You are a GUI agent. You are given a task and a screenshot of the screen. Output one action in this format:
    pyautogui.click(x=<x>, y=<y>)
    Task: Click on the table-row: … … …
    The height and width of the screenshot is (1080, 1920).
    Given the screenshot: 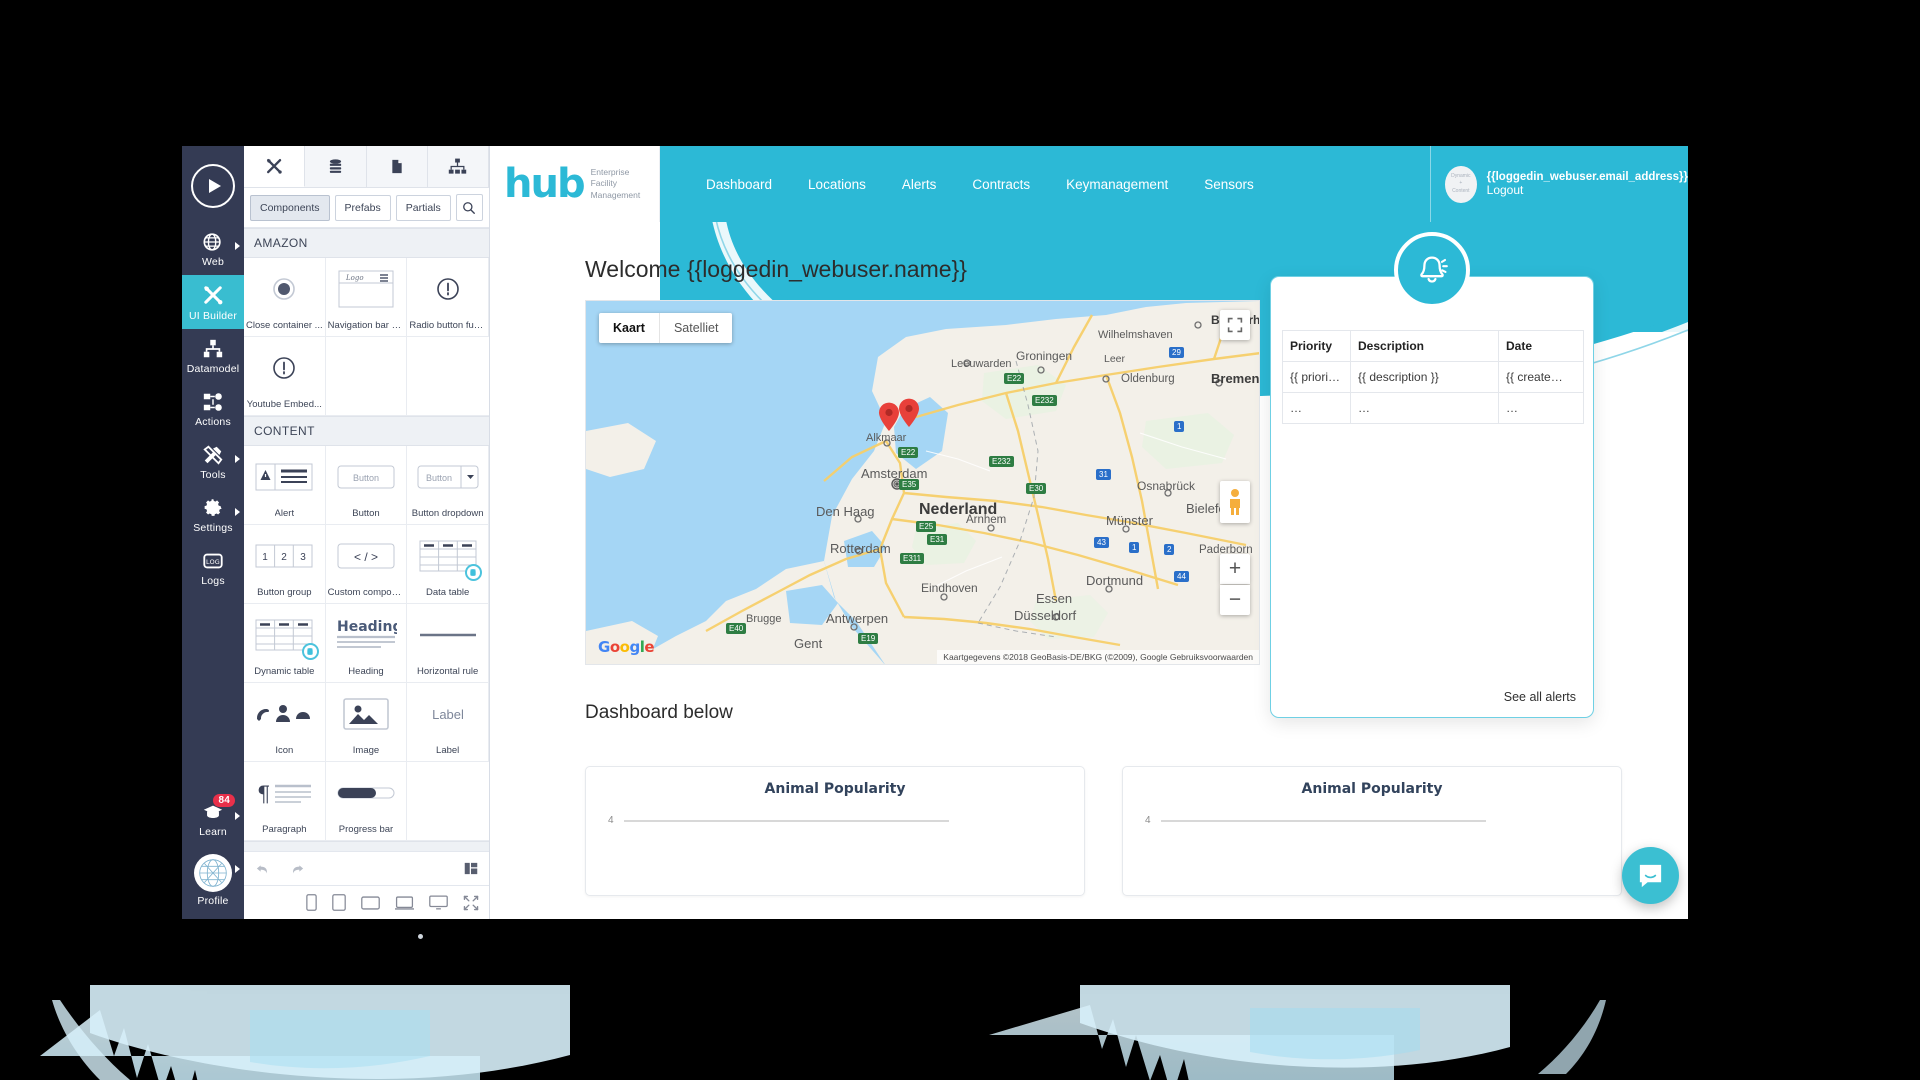 What is the action you would take?
    pyautogui.click(x=1433, y=408)
    